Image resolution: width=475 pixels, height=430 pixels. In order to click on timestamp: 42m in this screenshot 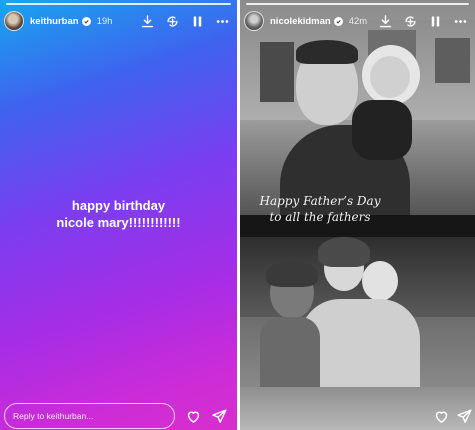, I will do `click(358, 21)`.